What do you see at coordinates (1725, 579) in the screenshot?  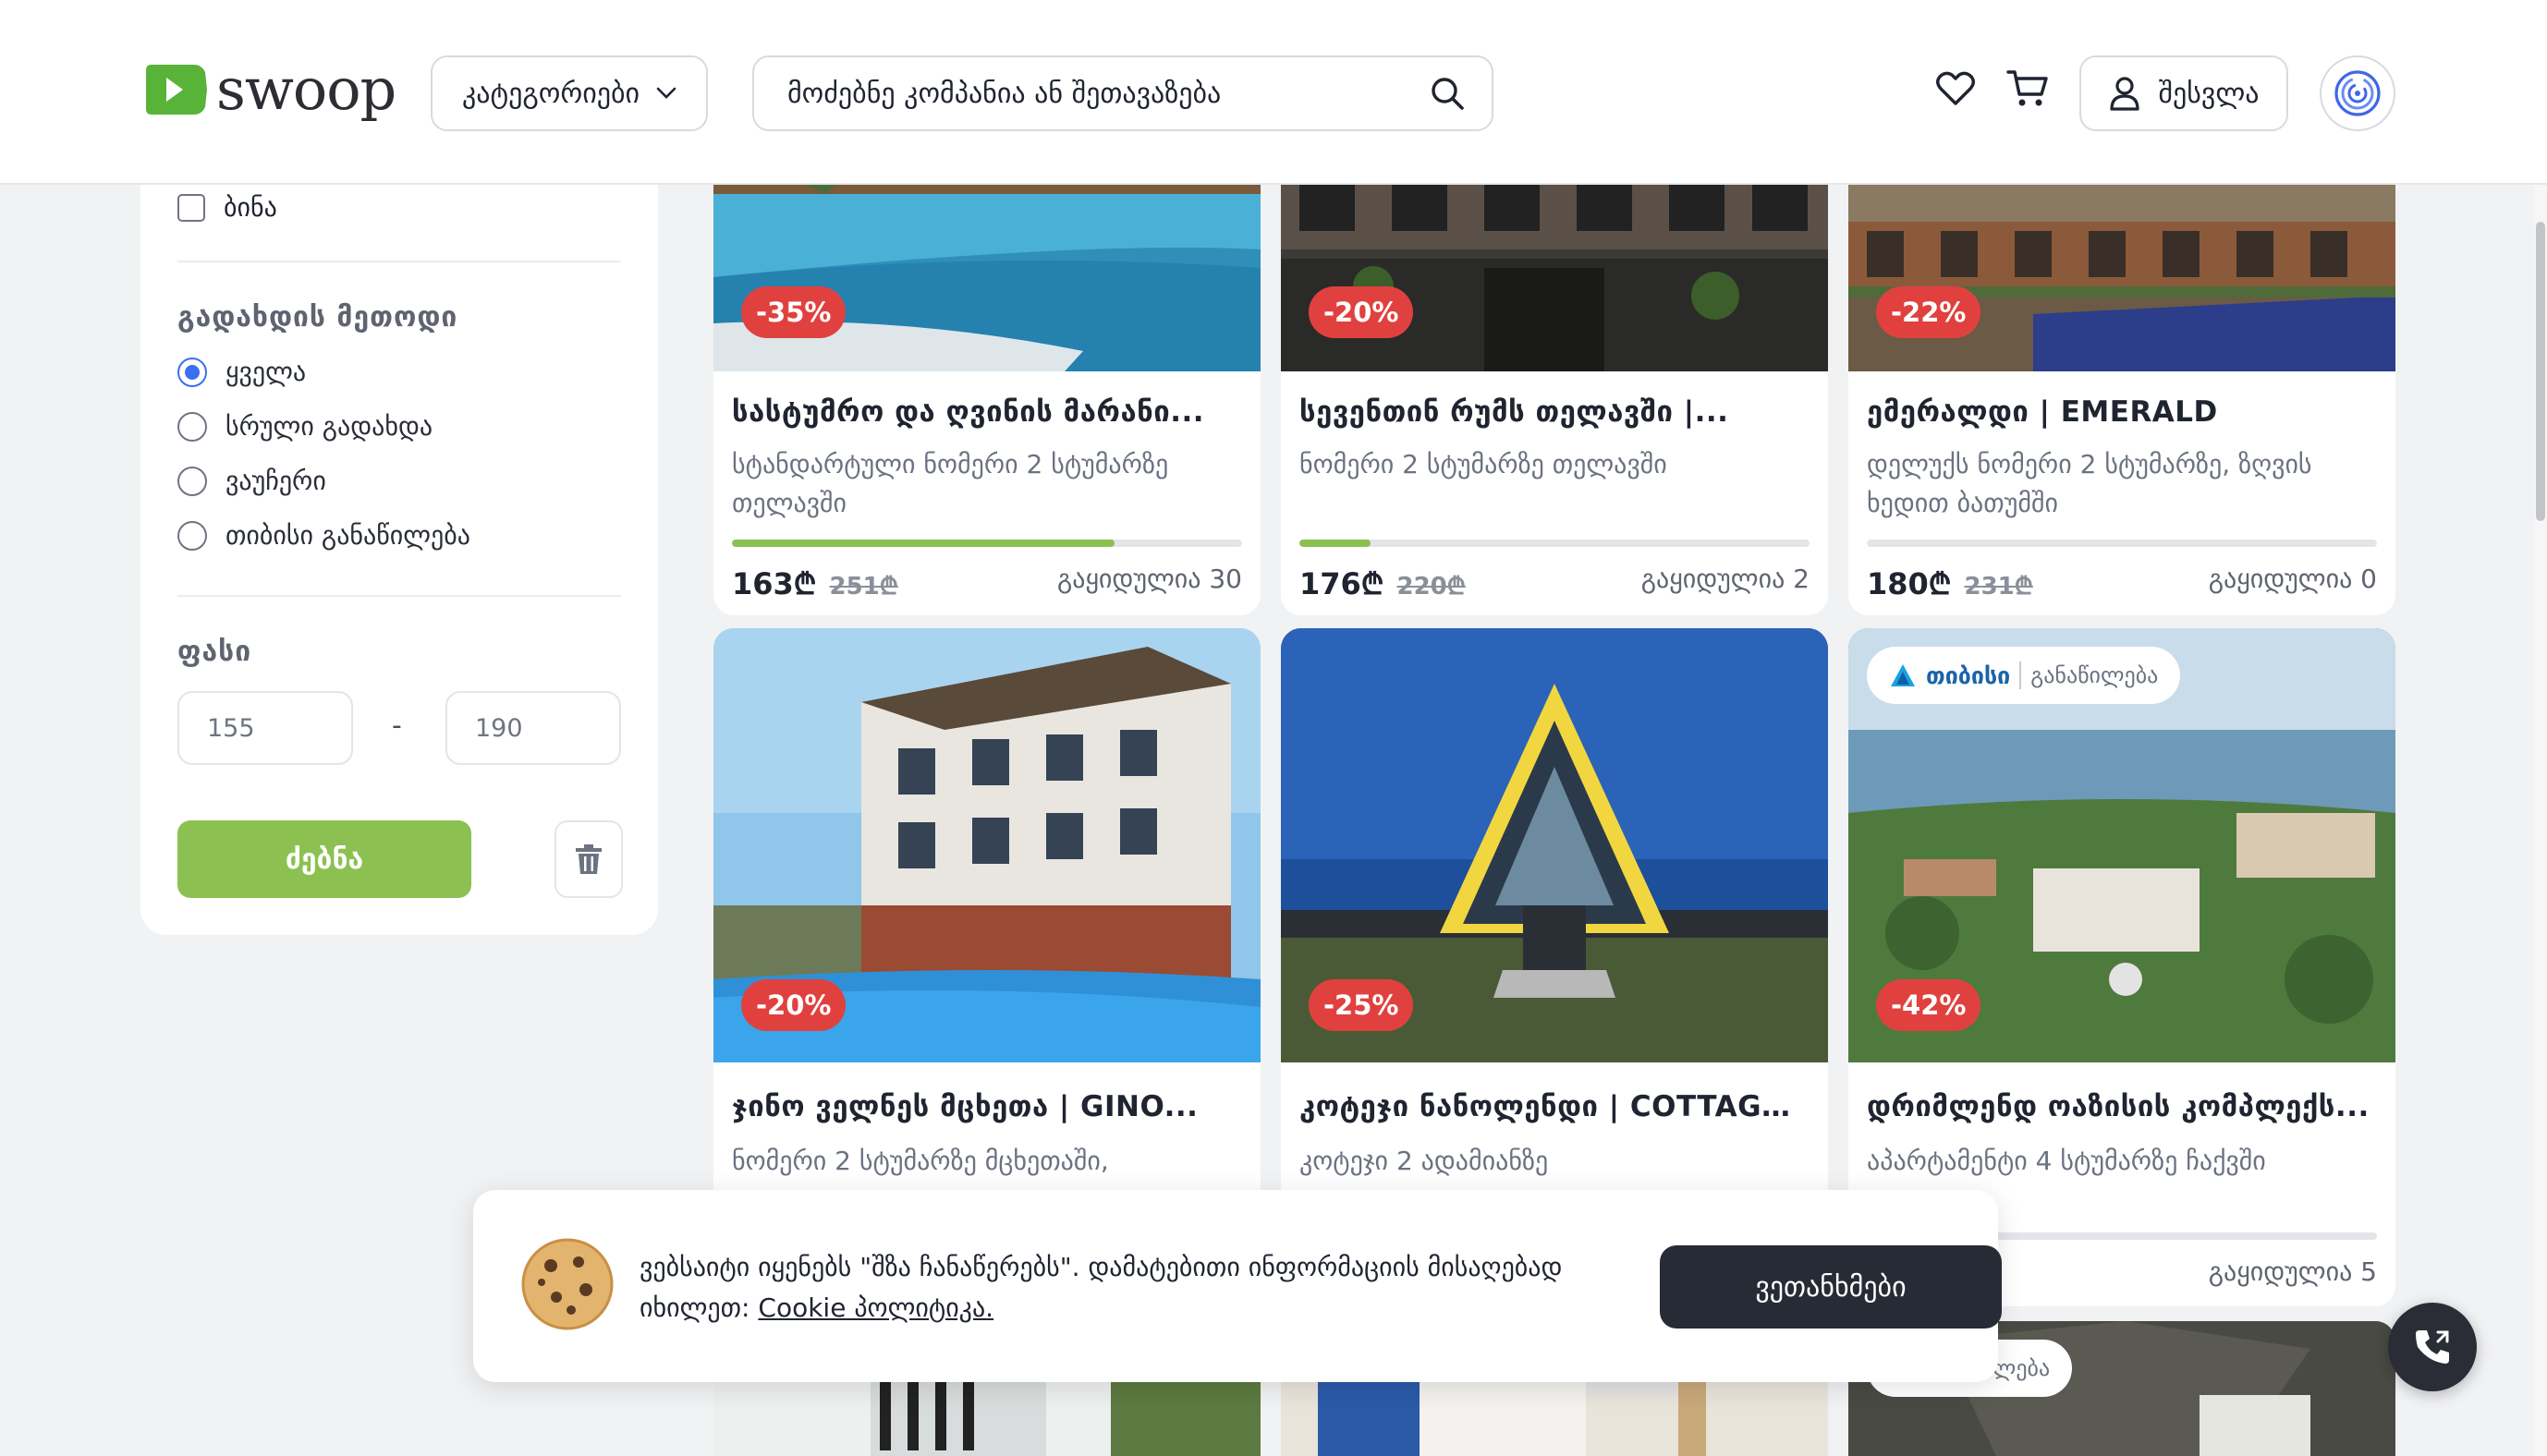 I see `sold-count: გაყიდულია 2` at bounding box center [1725, 579].